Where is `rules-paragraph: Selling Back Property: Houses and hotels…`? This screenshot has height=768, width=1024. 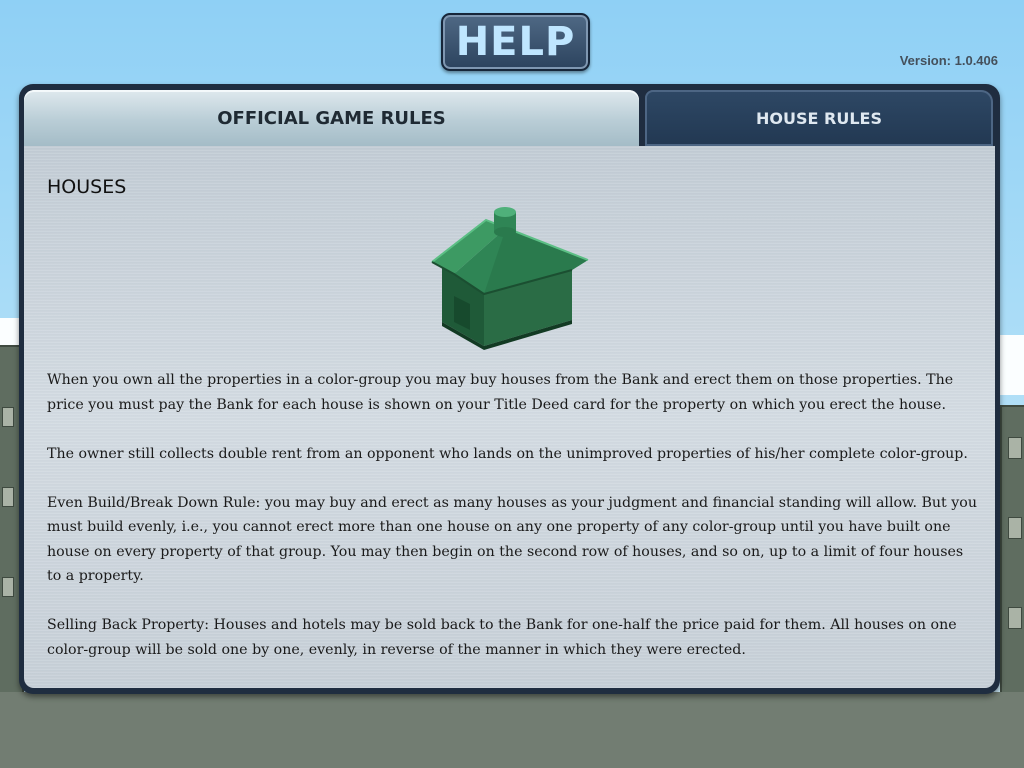
rules-paragraph: Selling Back Property: Houses and hotels… is located at coordinates (502, 637).